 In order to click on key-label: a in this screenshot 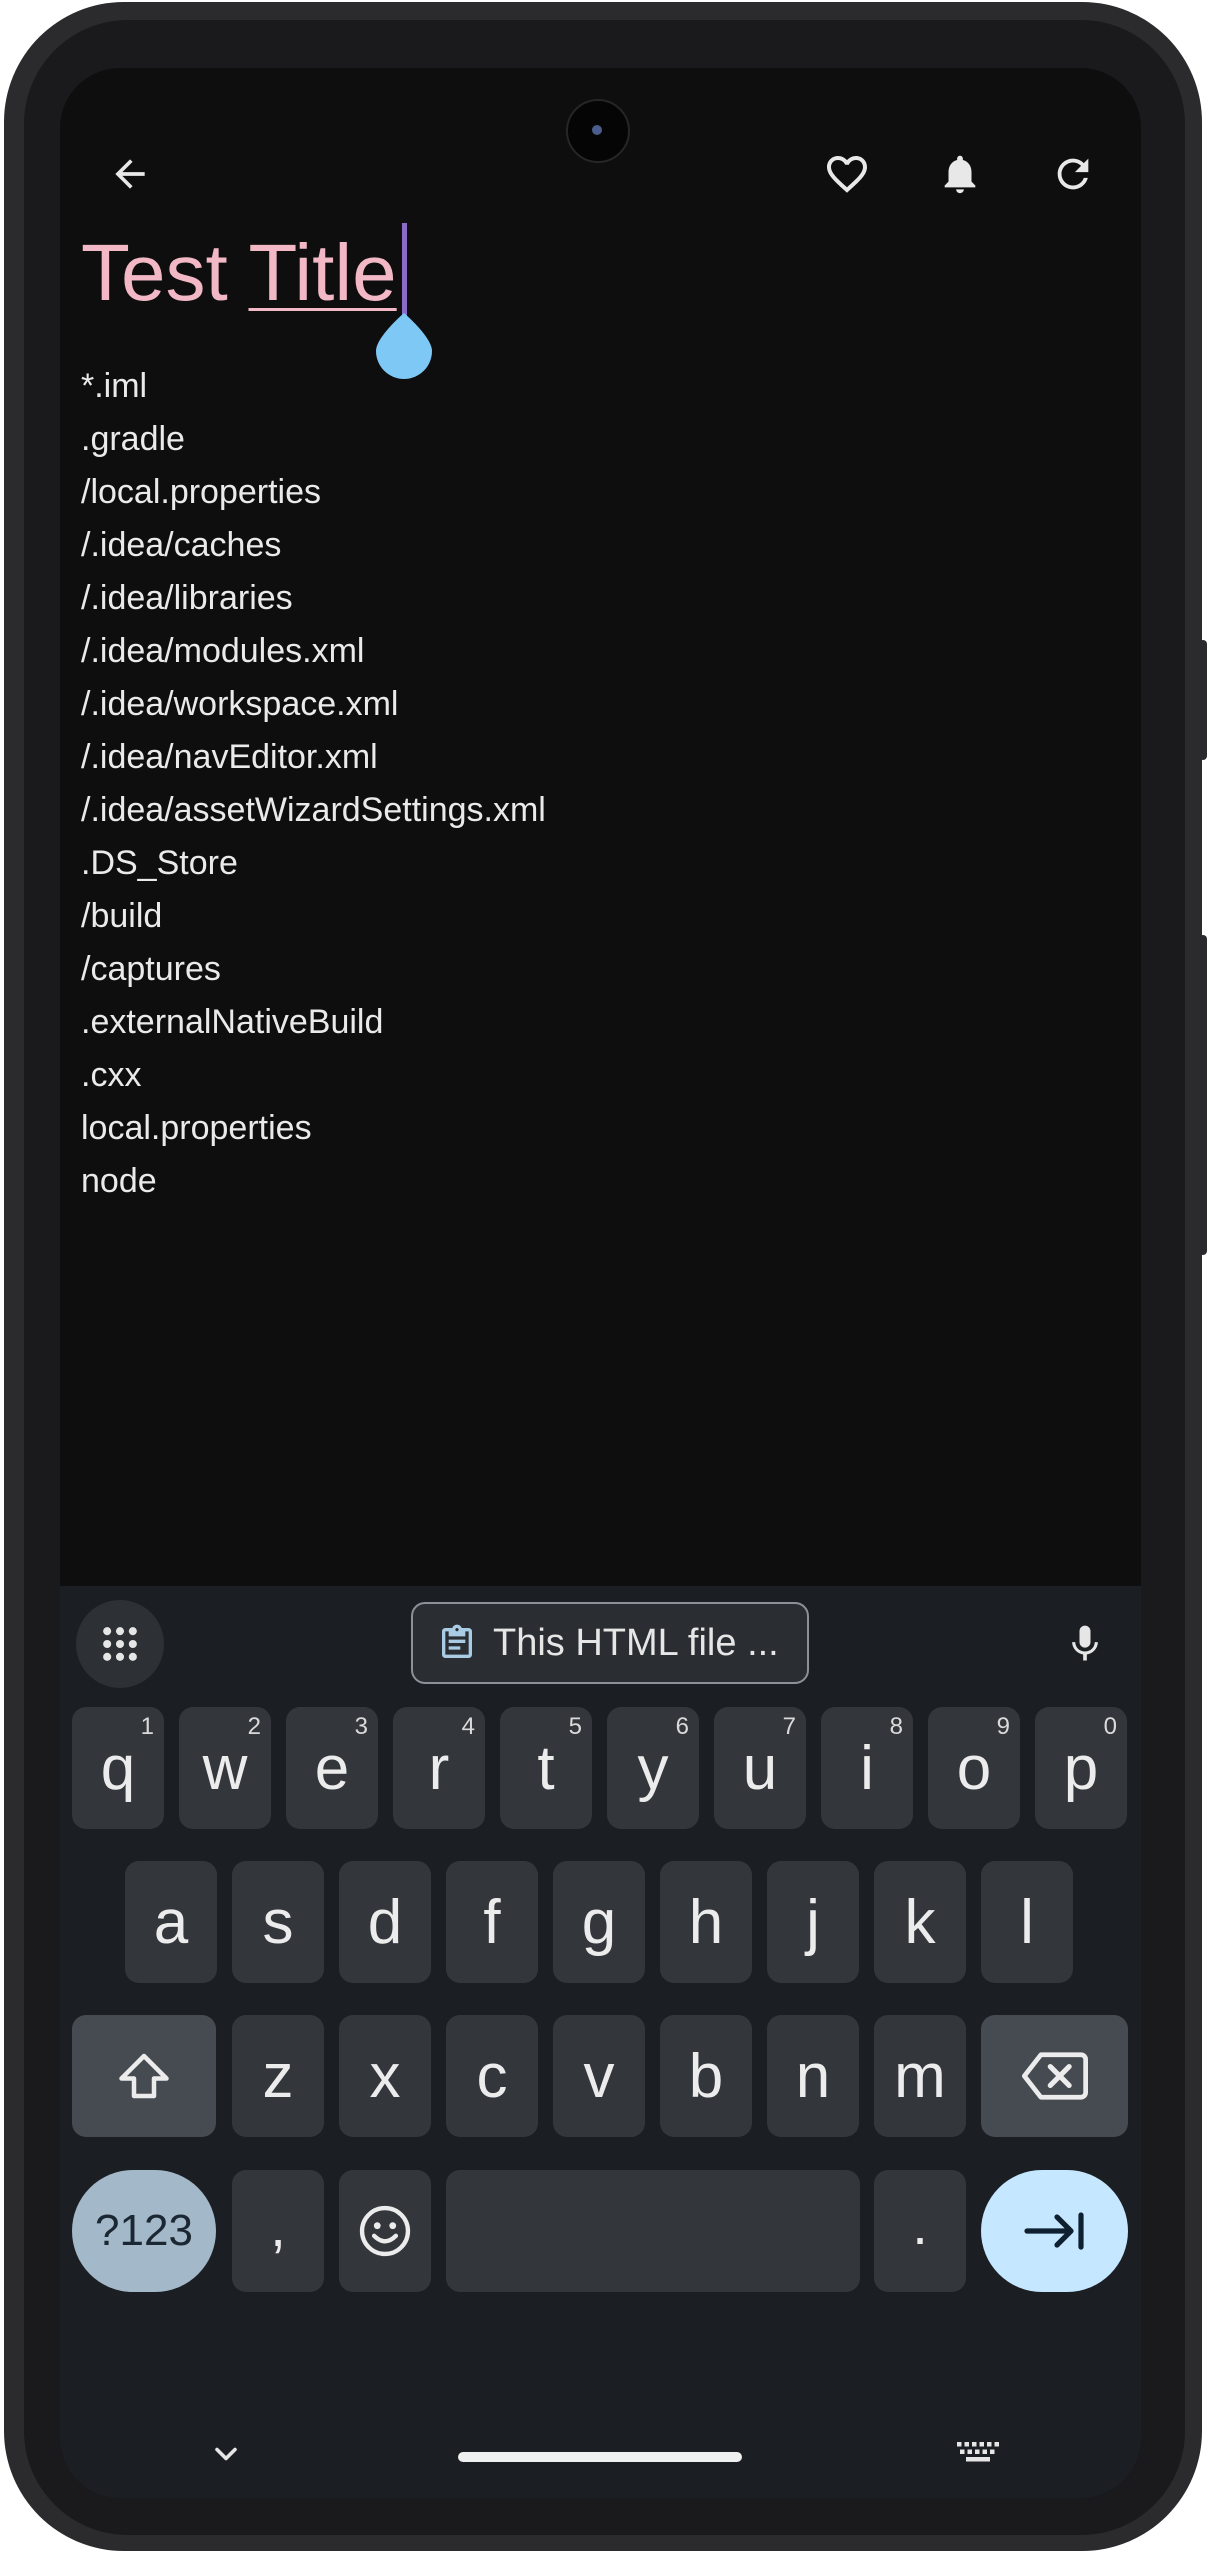, I will do `click(171, 1922)`.